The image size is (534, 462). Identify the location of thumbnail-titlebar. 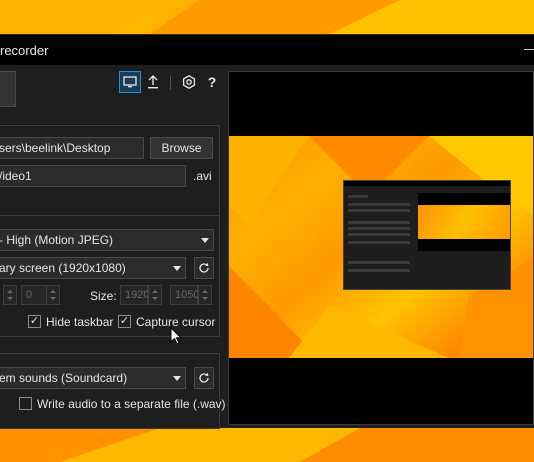
(427, 183).